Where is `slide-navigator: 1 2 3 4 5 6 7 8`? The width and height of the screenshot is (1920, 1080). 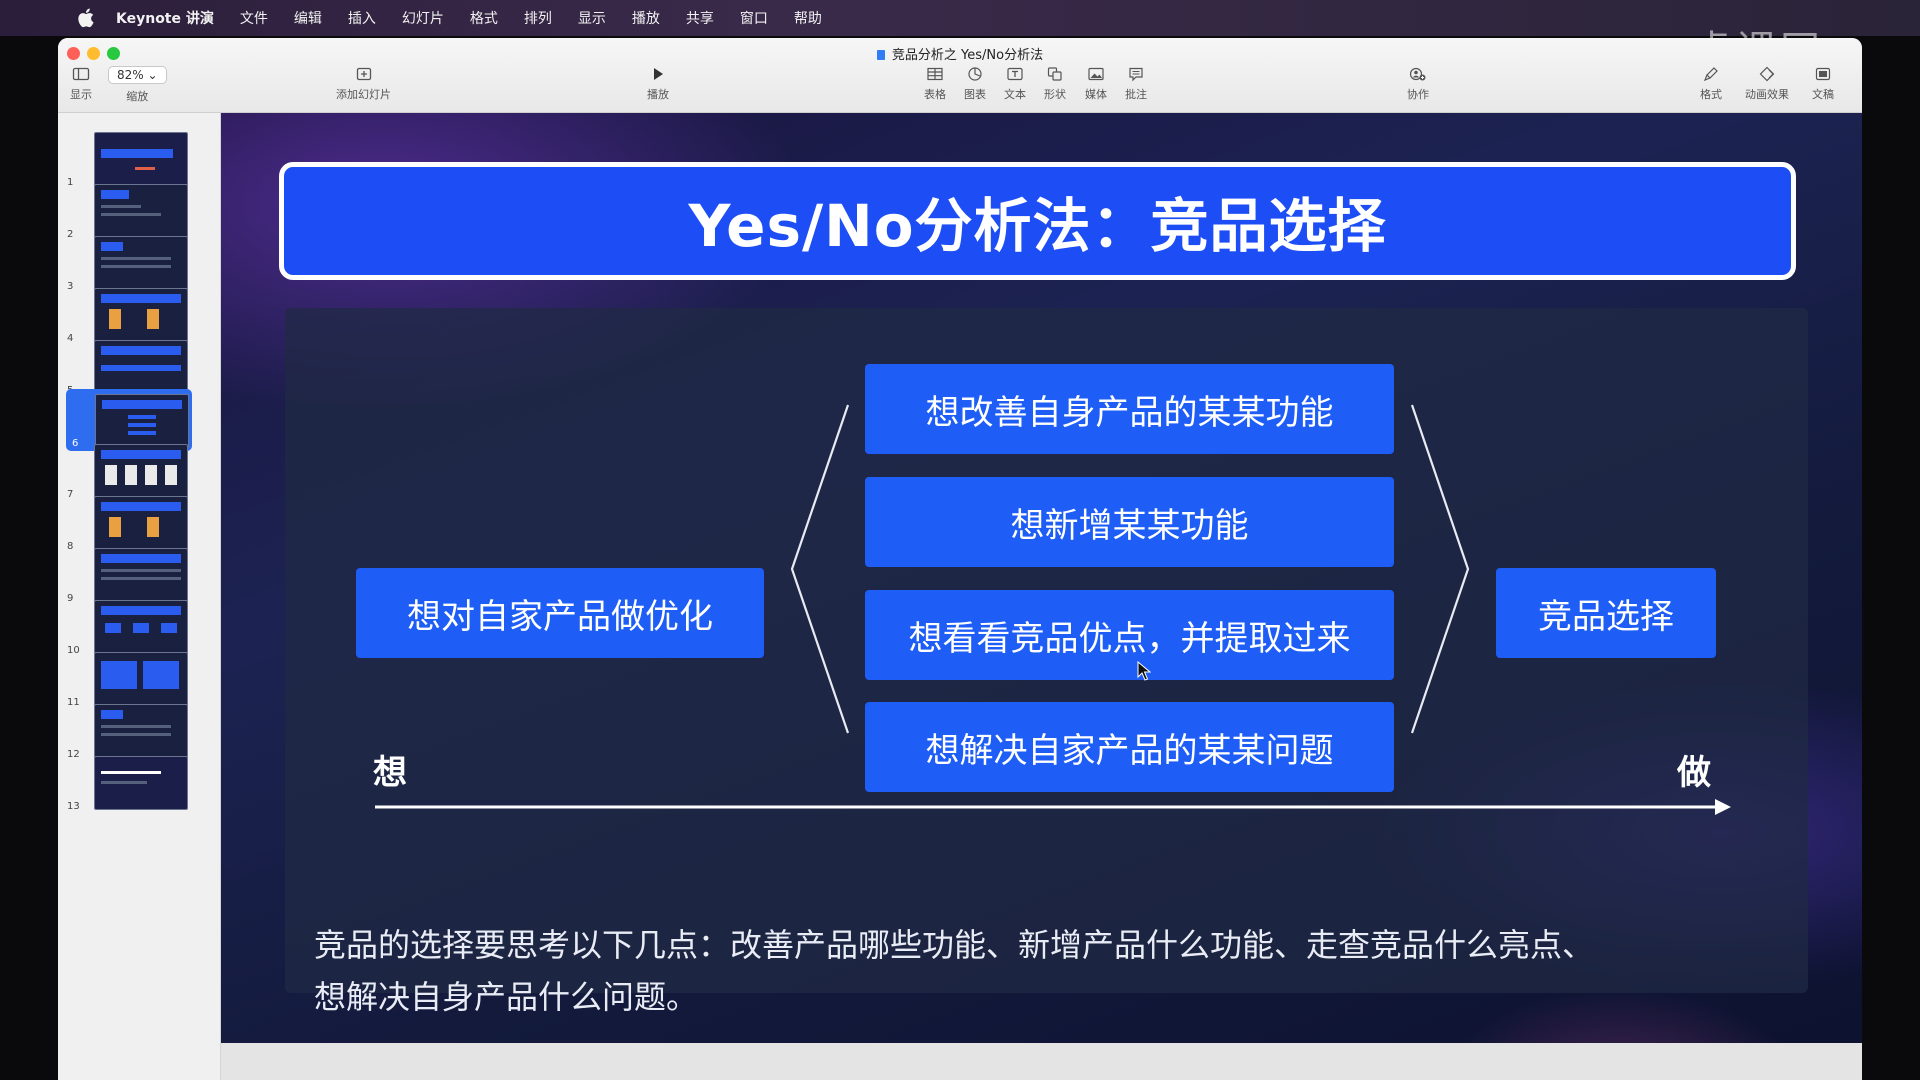
slide-navigator: 1 2 3 4 5 6 7 8 is located at coordinates (139, 596).